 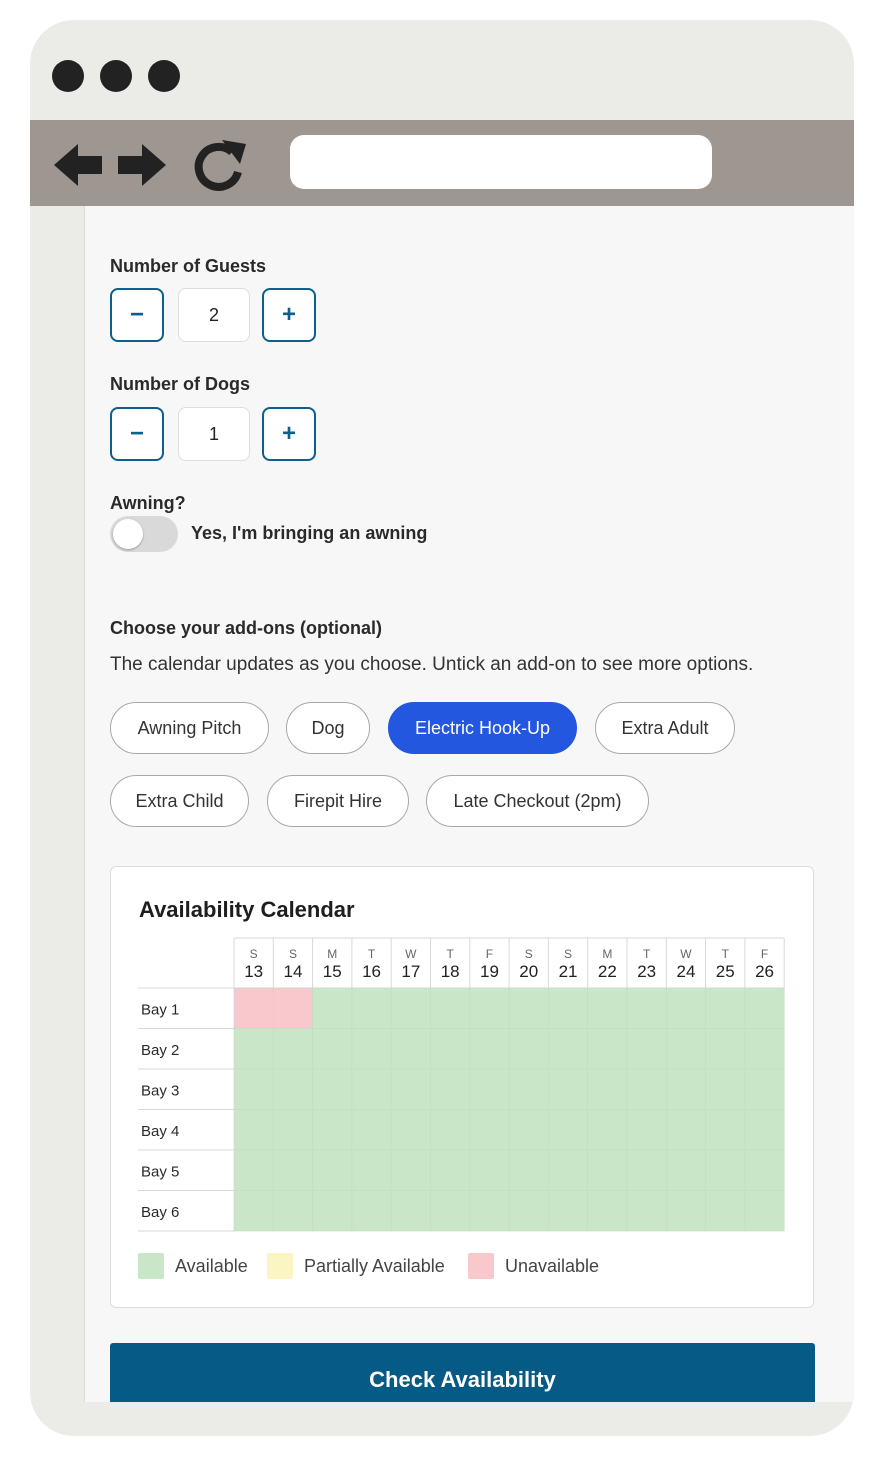 I want to click on check-availability-button: Check Availability, so click(x=462, y=1372).